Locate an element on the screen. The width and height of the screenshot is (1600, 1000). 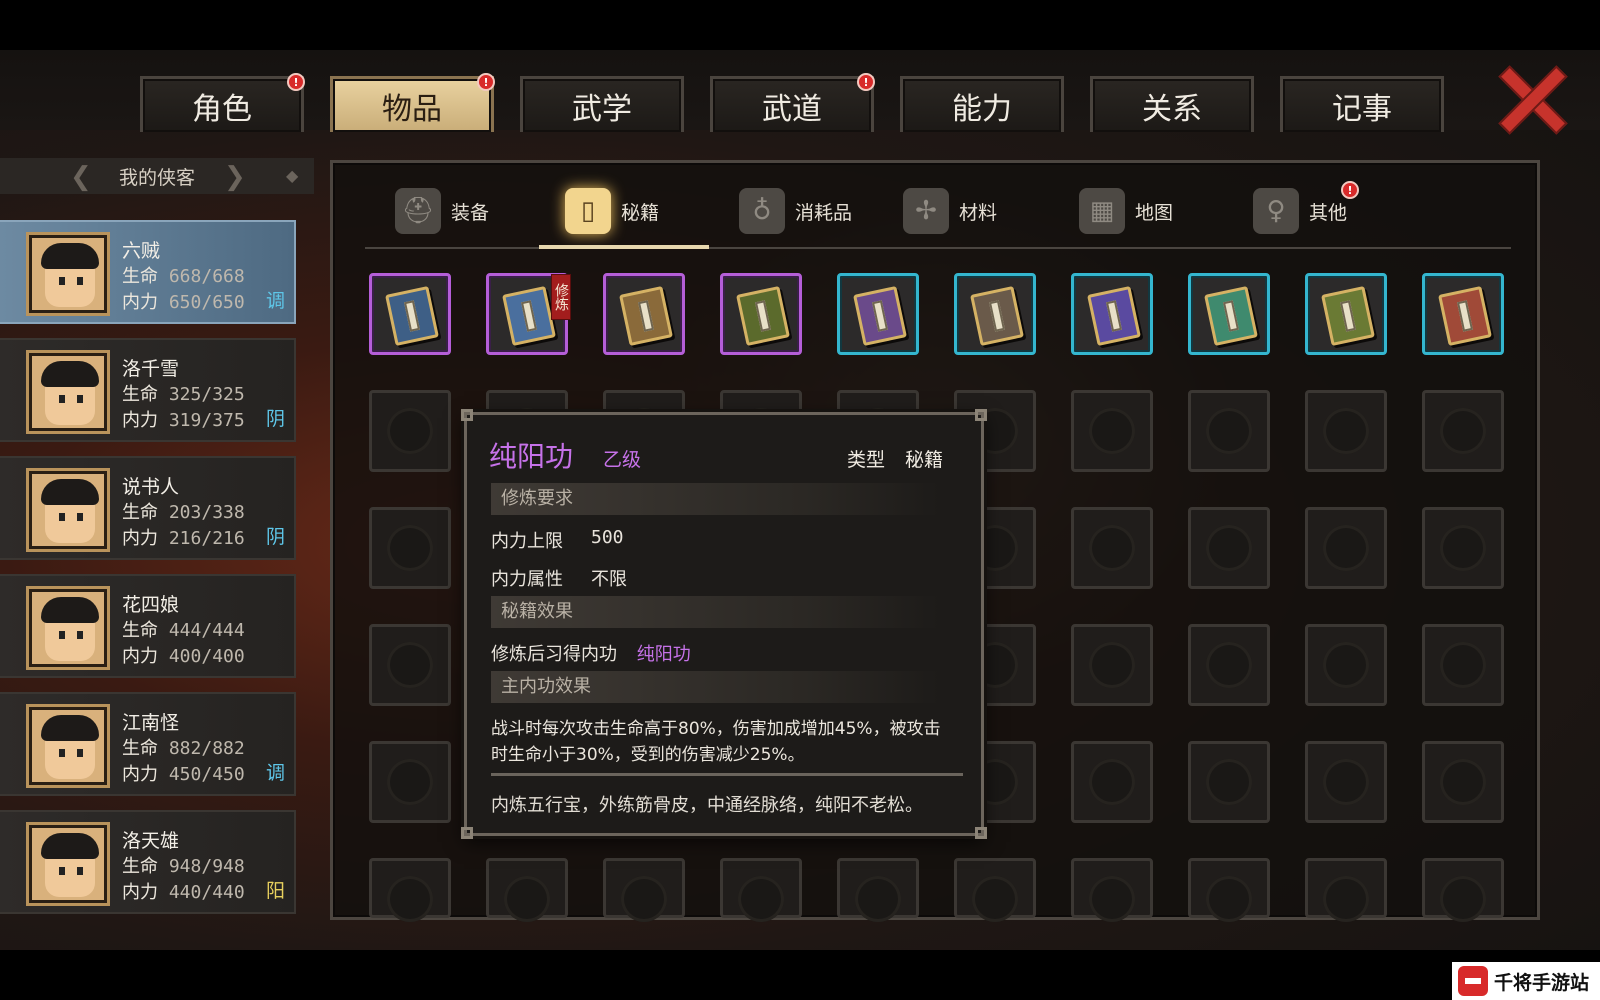
category-3: ✢ 材料 is located at coordinates (950, 211).